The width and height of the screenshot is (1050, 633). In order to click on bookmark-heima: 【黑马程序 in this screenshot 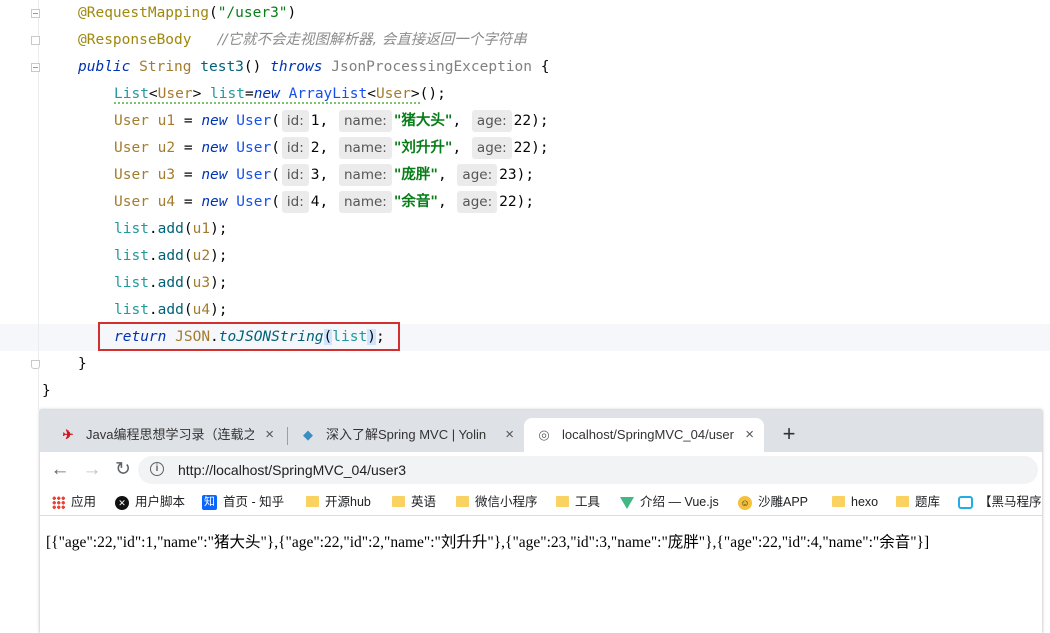, I will do `click(1000, 502)`.